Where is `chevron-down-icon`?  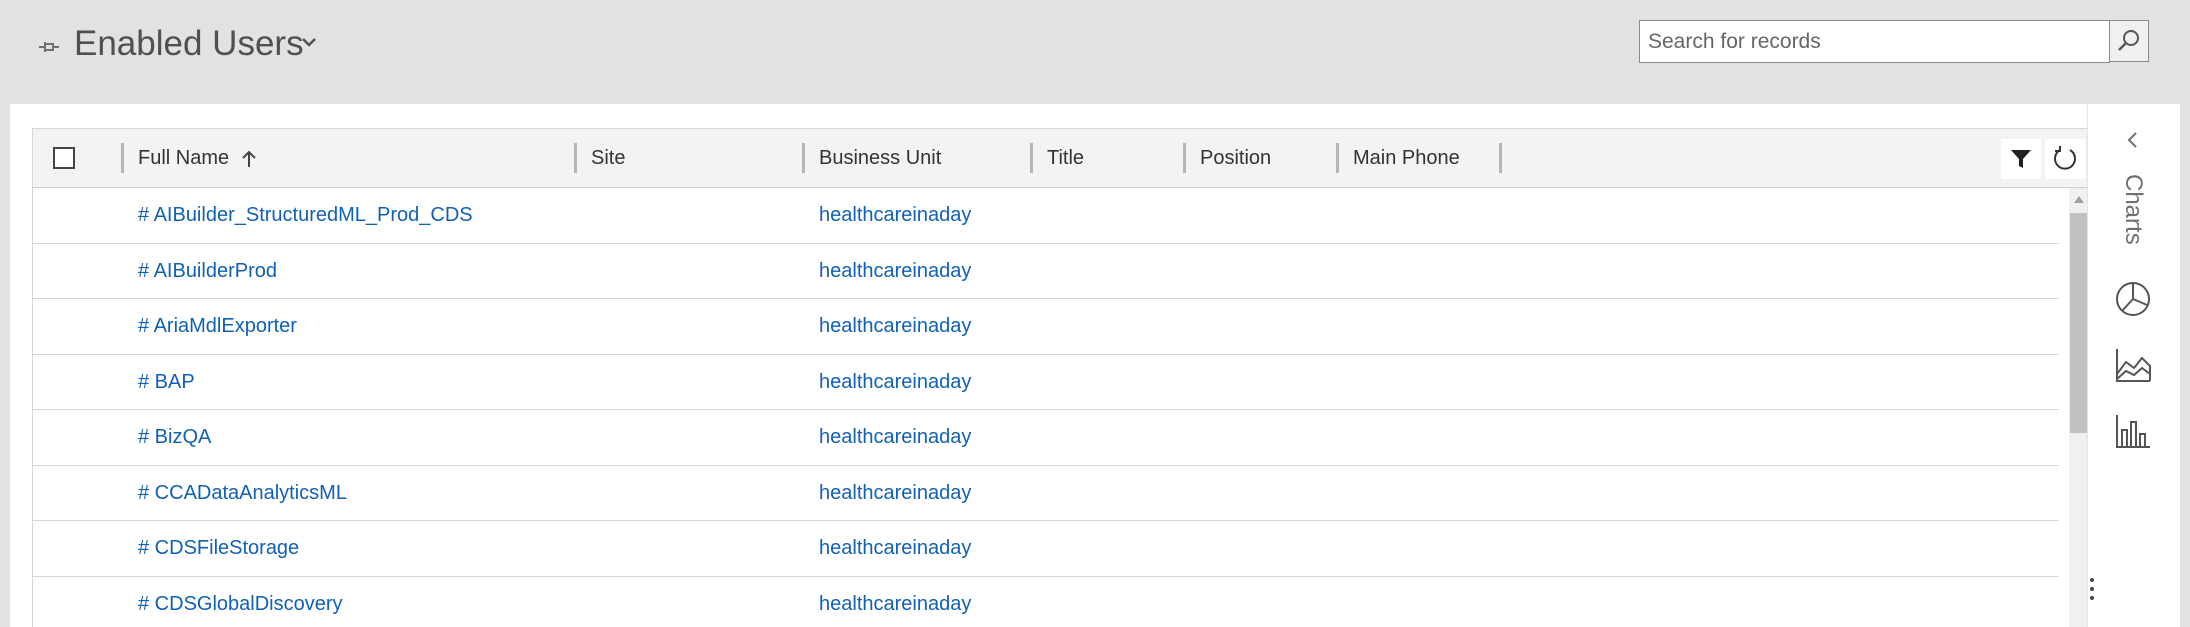 chevron-down-icon is located at coordinates (309, 42).